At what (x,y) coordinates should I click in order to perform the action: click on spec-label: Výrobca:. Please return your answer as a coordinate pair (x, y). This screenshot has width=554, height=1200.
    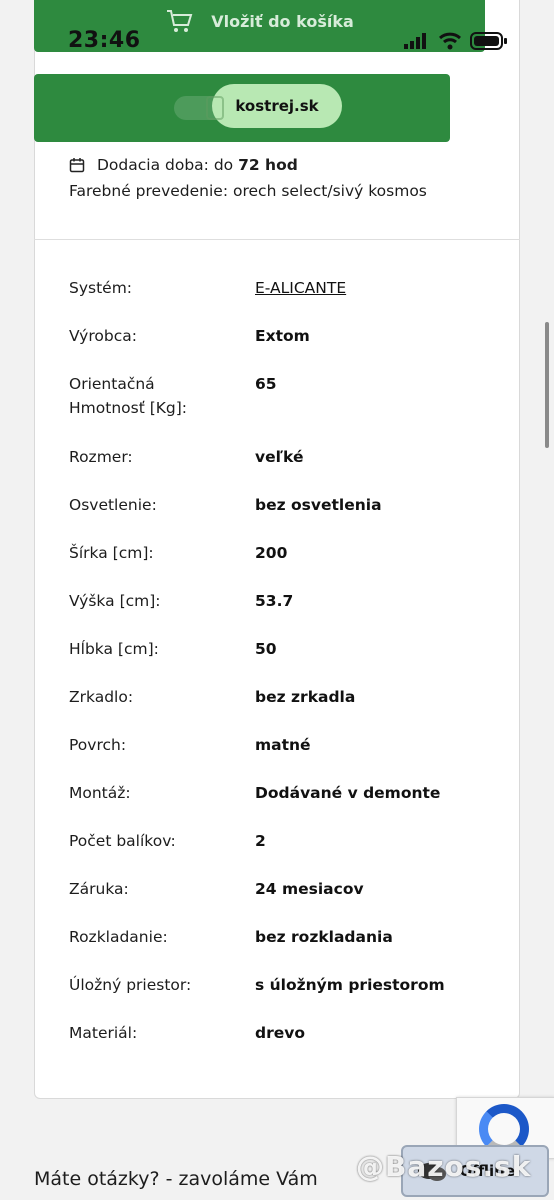
    Looking at the image, I should click on (103, 336).